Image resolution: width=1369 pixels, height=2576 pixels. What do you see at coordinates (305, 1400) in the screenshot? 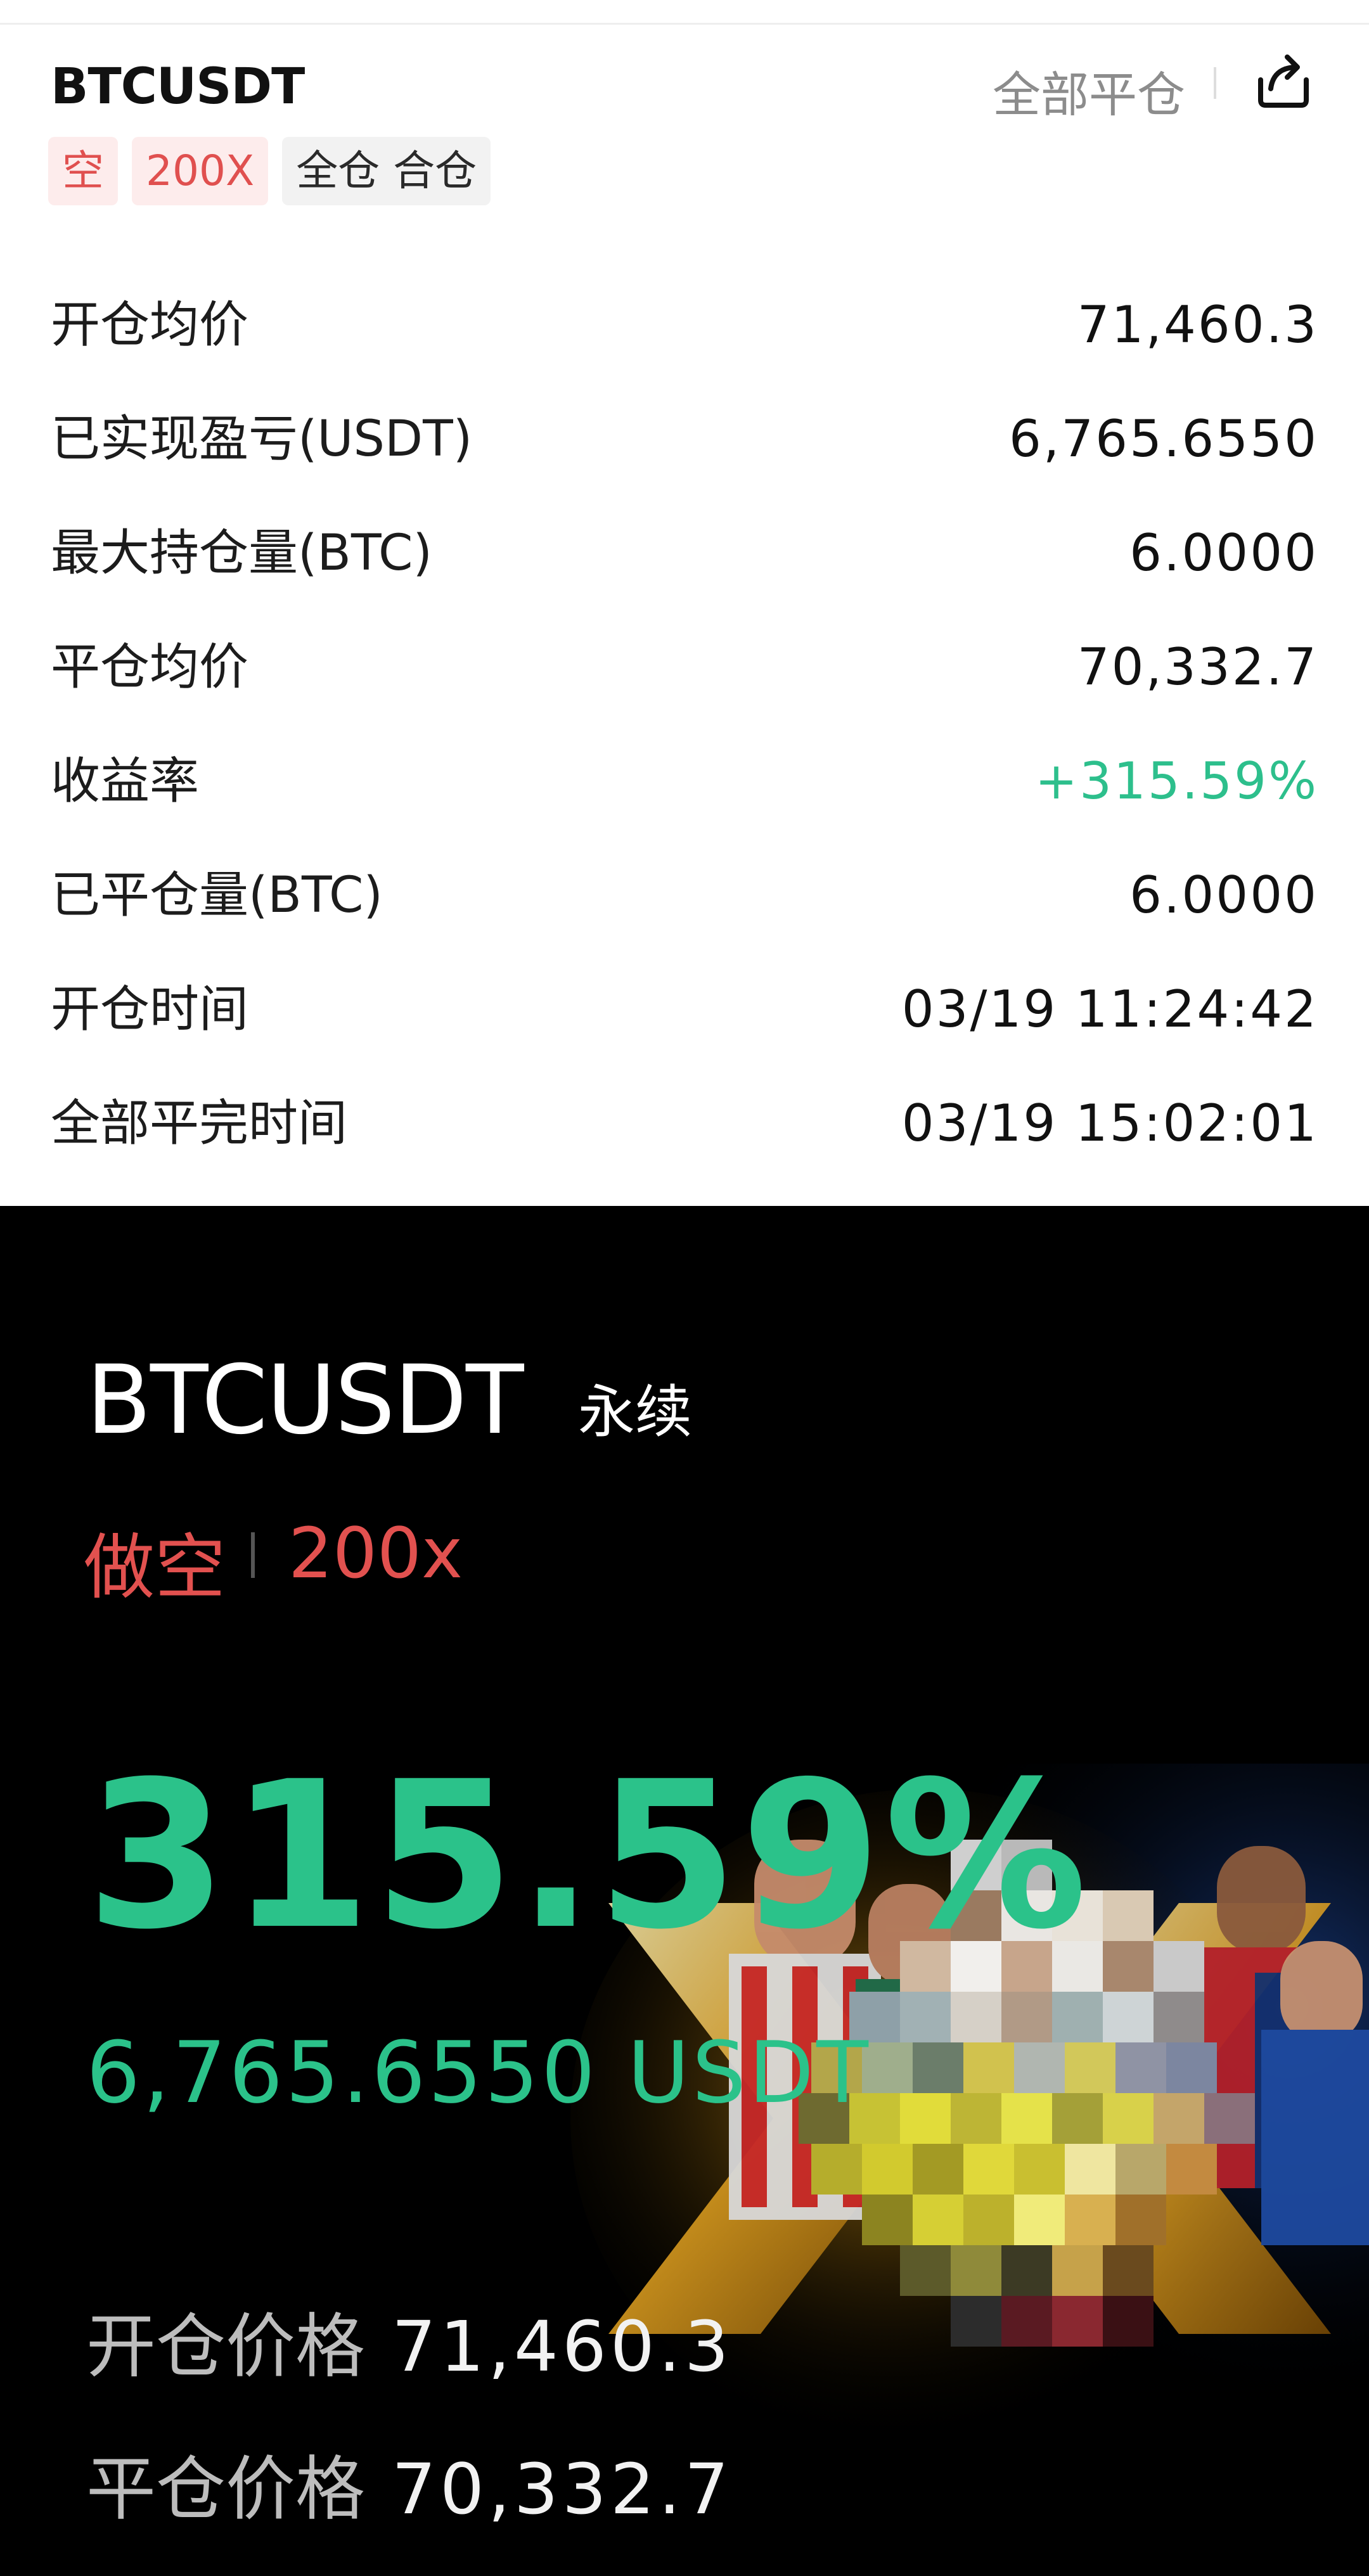
I see `poster-symbol: BTCUSDT` at bounding box center [305, 1400].